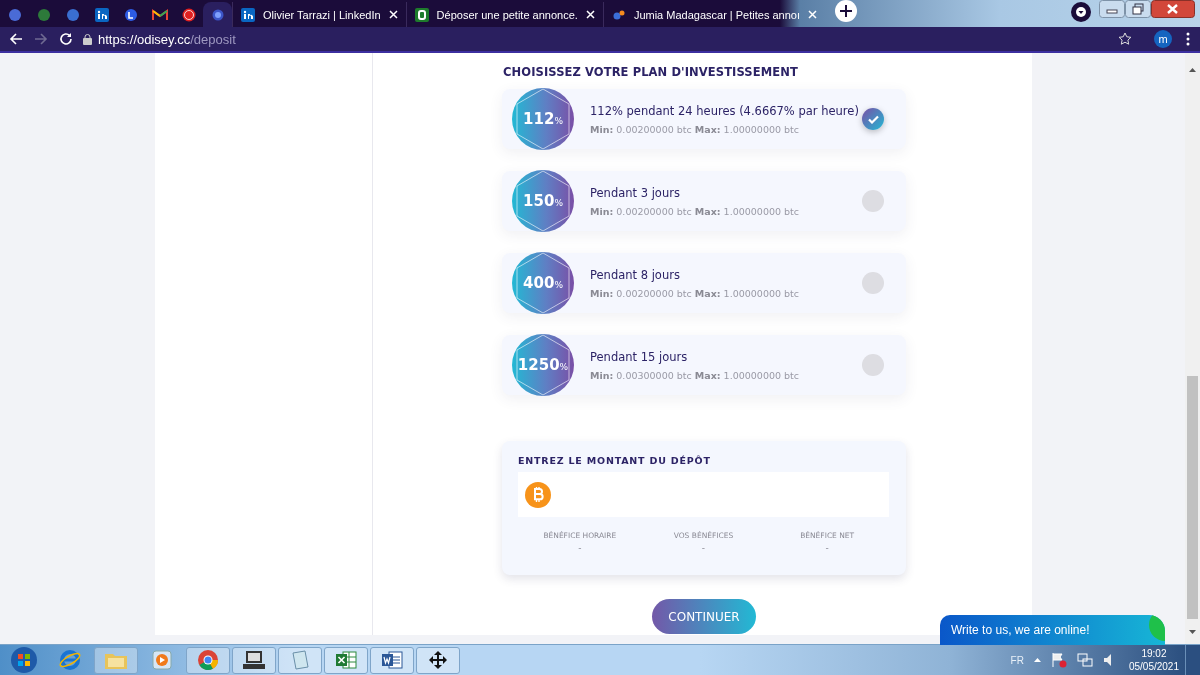  What do you see at coordinates (438, 660) in the screenshot?
I see `move-icon` at bounding box center [438, 660].